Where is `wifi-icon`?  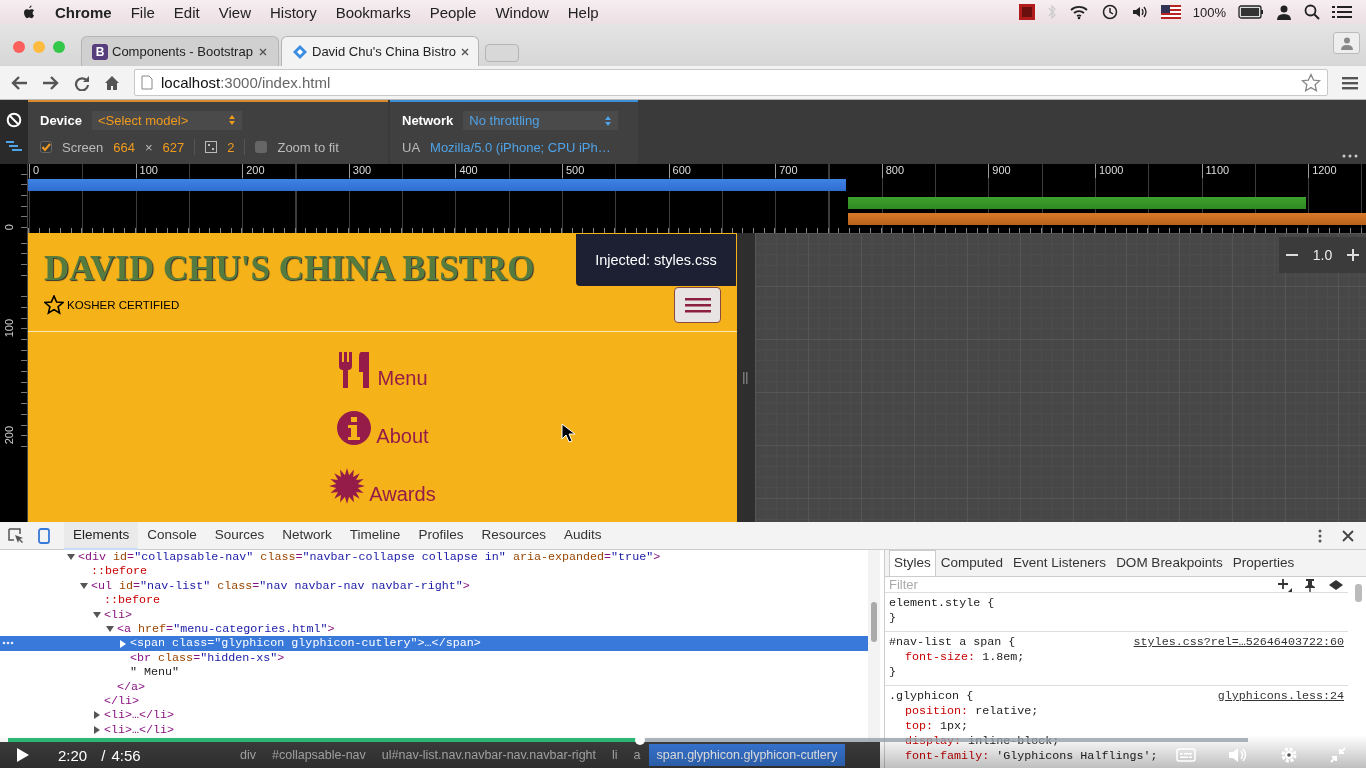
wifi-icon is located at coordinates (1078, 12).